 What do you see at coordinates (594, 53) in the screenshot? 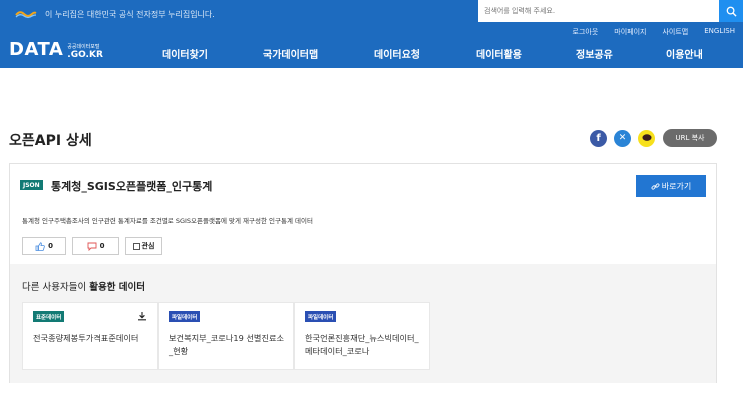
I see `nav-info-share: 정보공유` at bounding box center [594, 53].